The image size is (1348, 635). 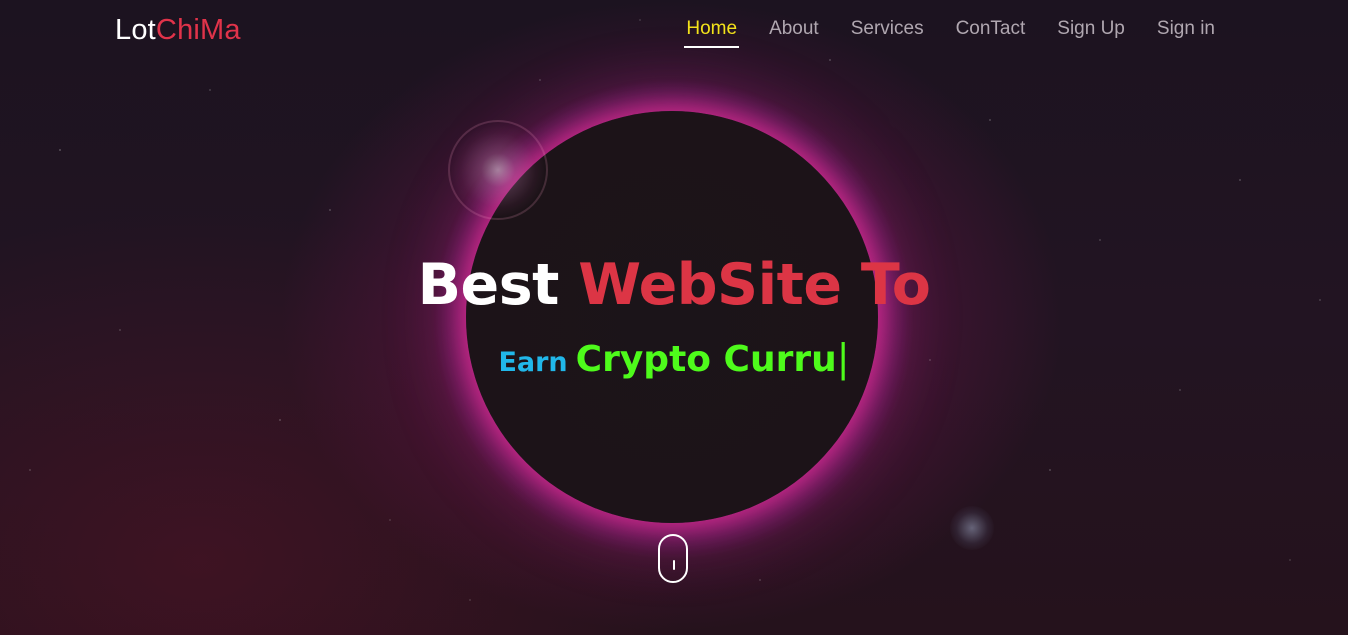 I want to click on nav-link-home: Home, so click(x=711, y=33).